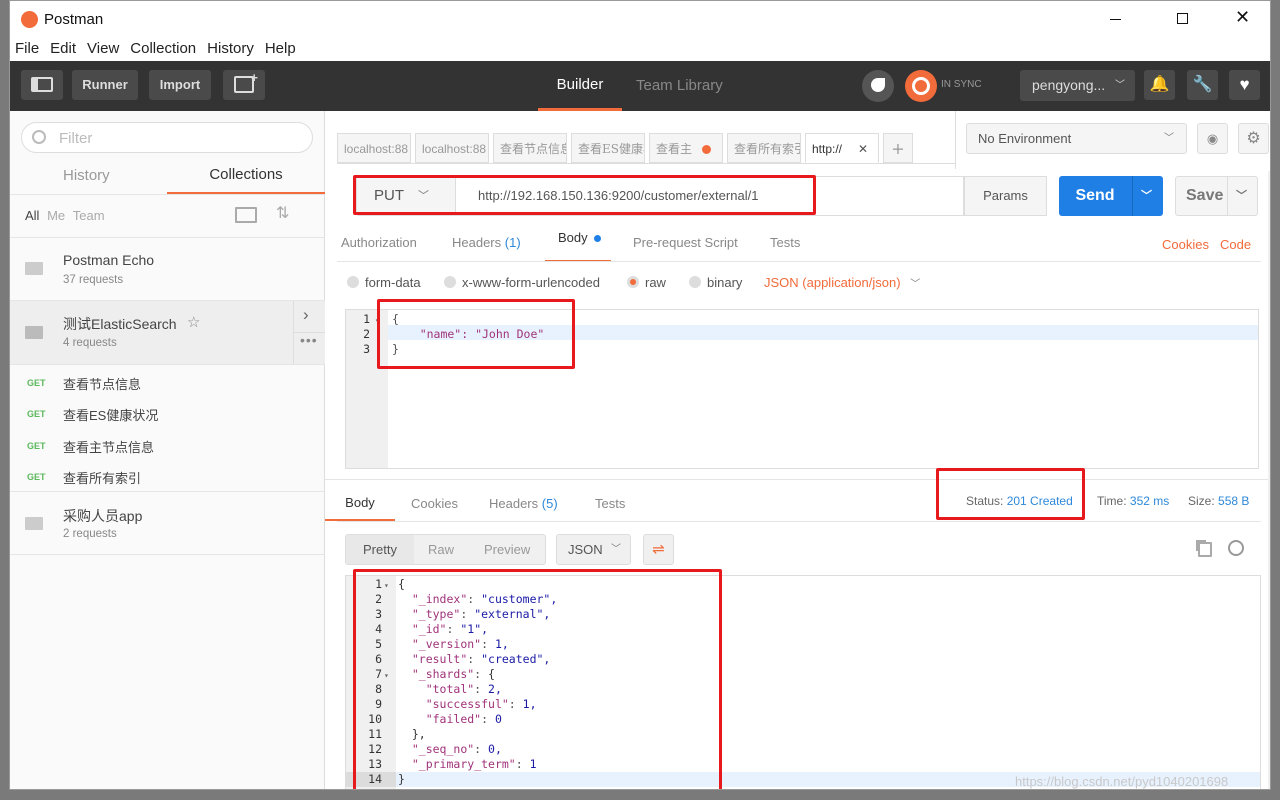  What do you see at coordinates (434, 503) in the screenshot?
I see `response-tab-cookies: Cookies` at bounding box center [434, 503].